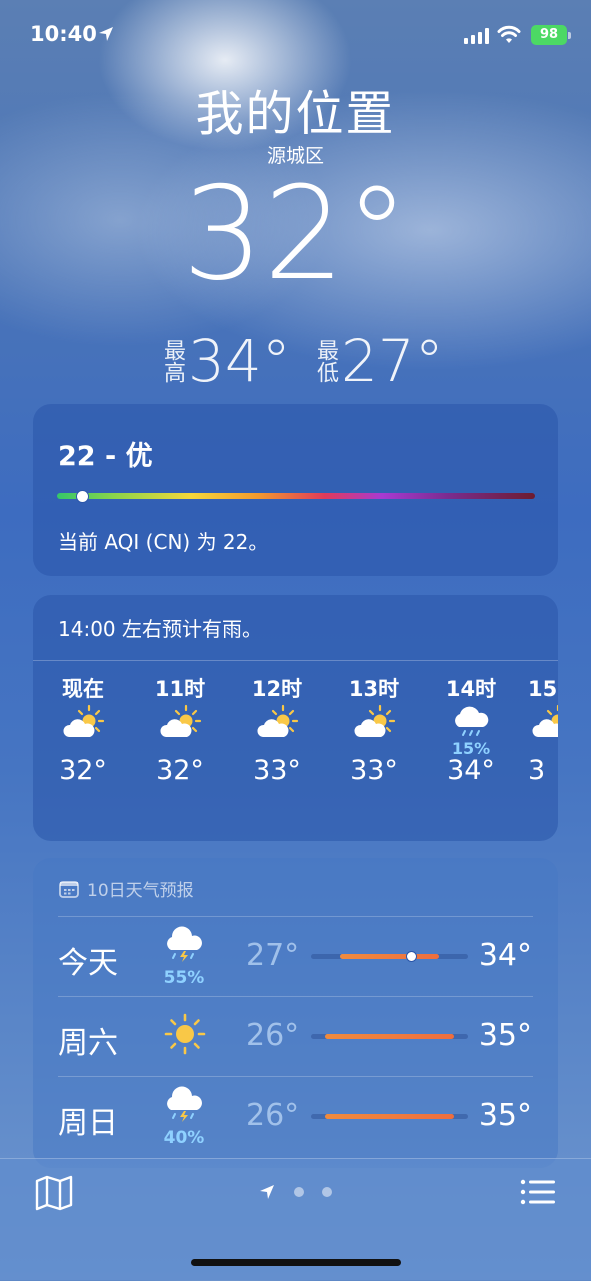 The image size is (591, 1281). I want to click on day-name: 今天, so click(88, 963).